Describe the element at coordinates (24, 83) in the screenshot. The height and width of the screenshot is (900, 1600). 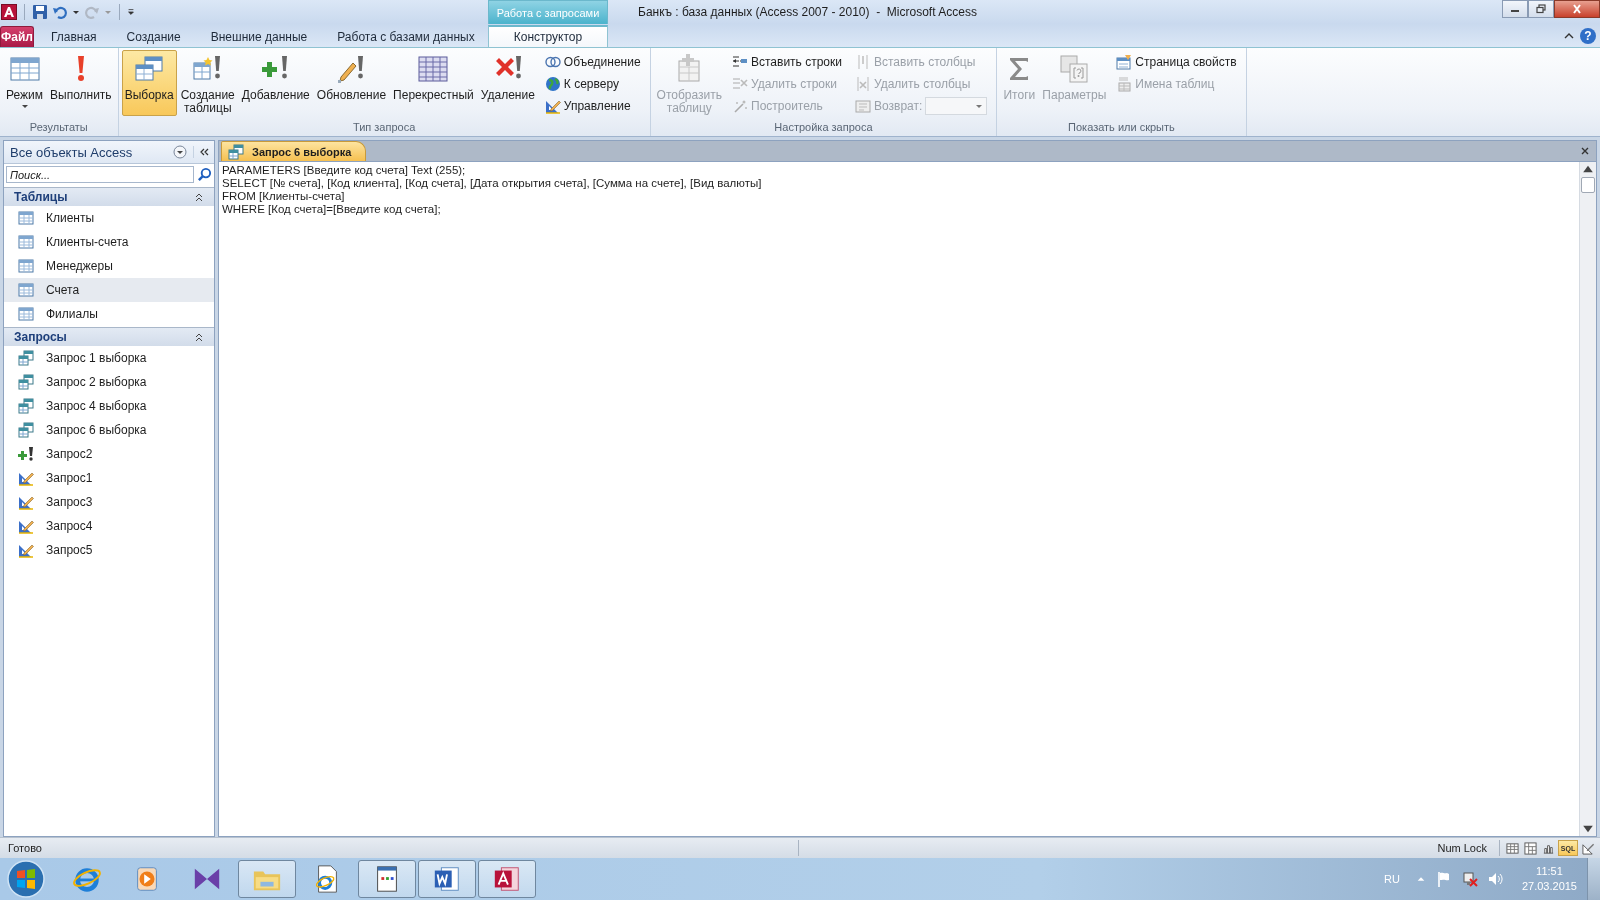
I see `ribbon-button: Режим` at that location.